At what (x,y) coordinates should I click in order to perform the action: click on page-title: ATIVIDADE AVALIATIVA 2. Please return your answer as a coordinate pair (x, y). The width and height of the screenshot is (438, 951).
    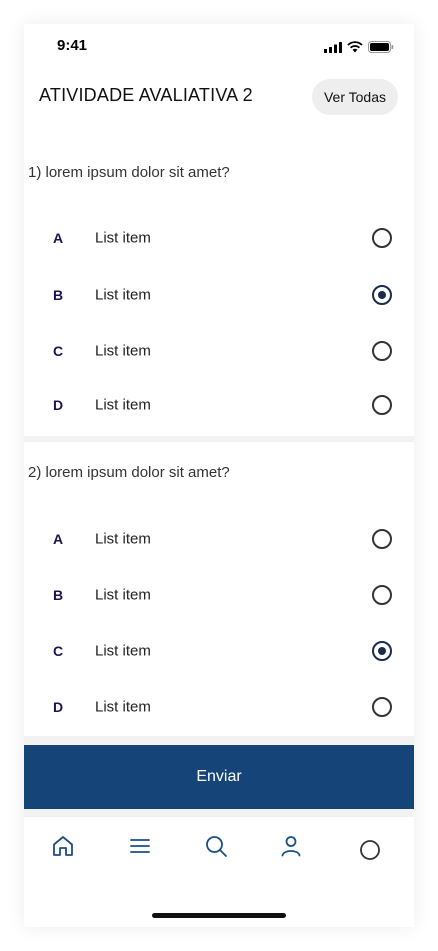
    Looking at the image, I should click on (146, 95).